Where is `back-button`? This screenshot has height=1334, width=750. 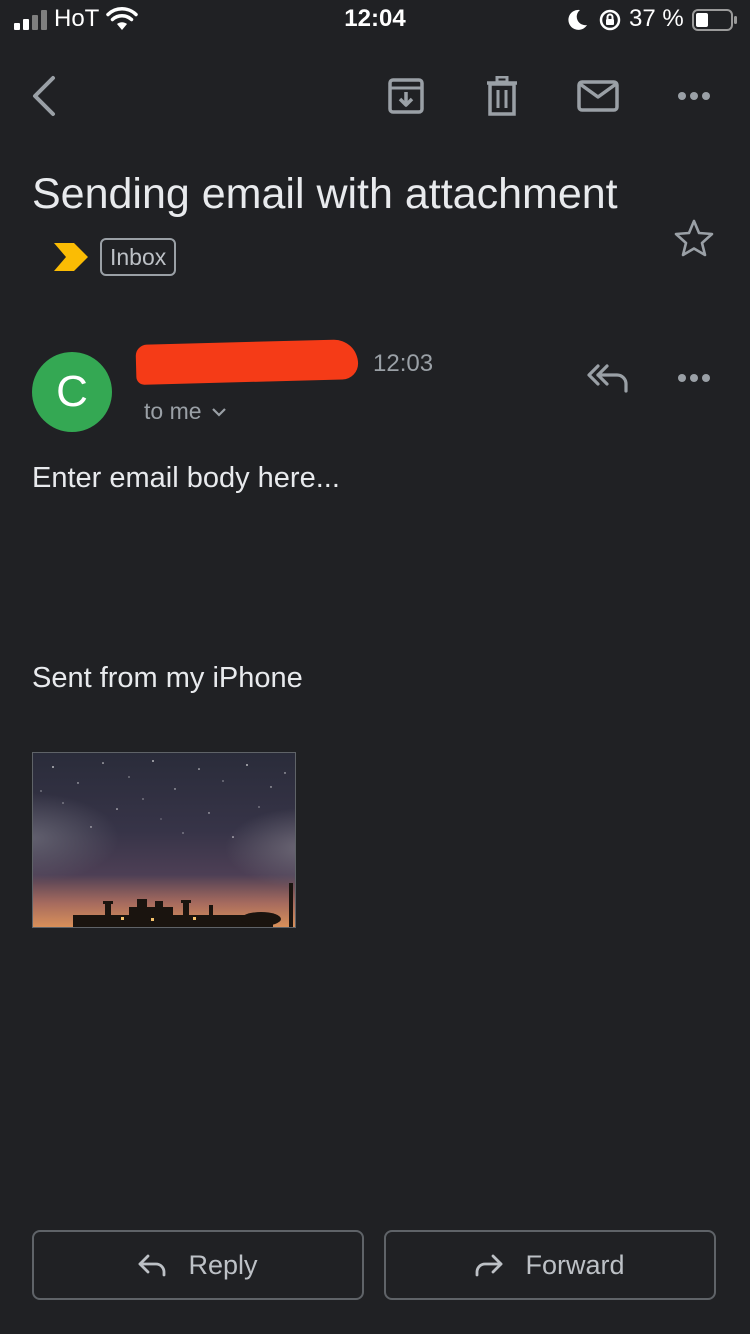 back-button is located at coordinates (44, 96).